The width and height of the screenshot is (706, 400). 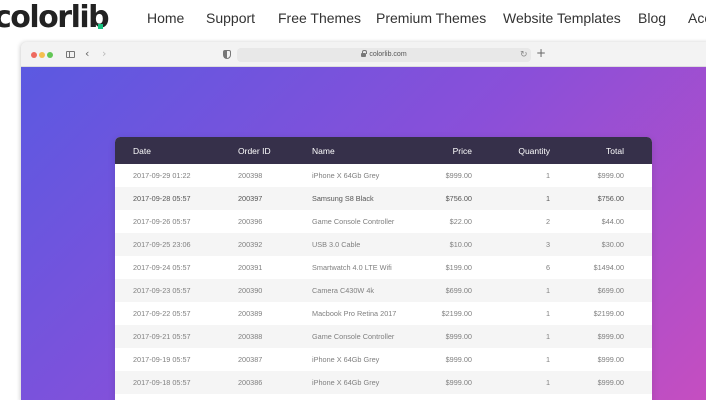 What do you see at coordinates (230, 18) in the screenshot?
I see `nav-link-support: Support` at bounding box center [230, 18].